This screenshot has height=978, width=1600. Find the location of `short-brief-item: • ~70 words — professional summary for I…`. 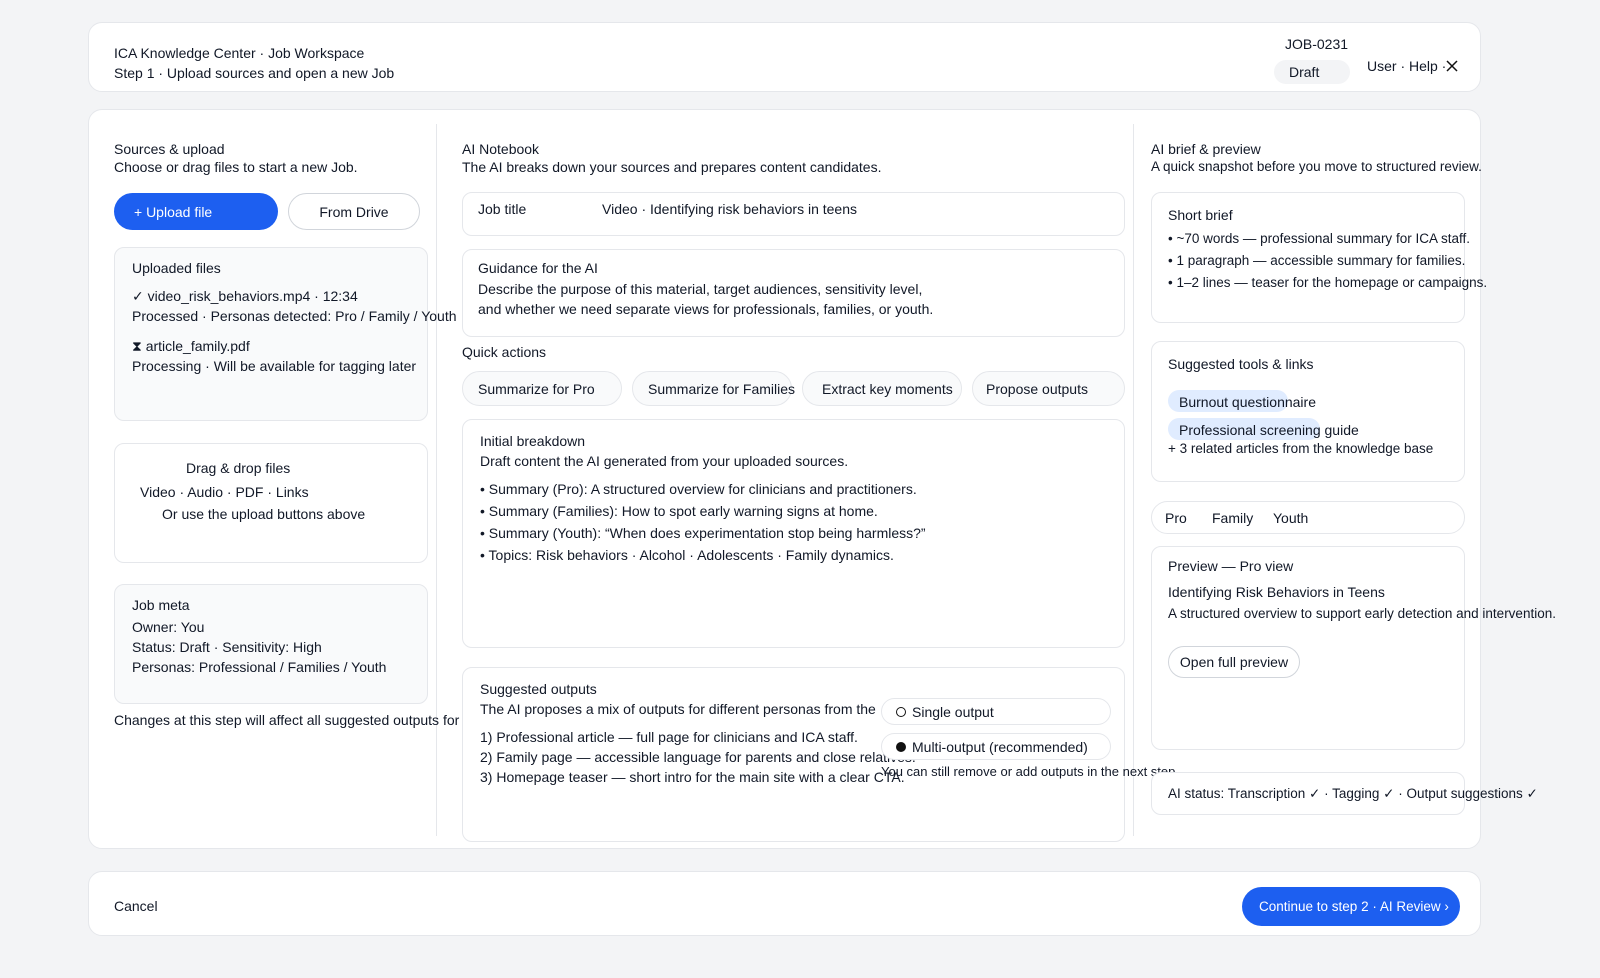

short-brief-item: • ~70 words — professional summary for I… is located at coordinates (1319, 238).